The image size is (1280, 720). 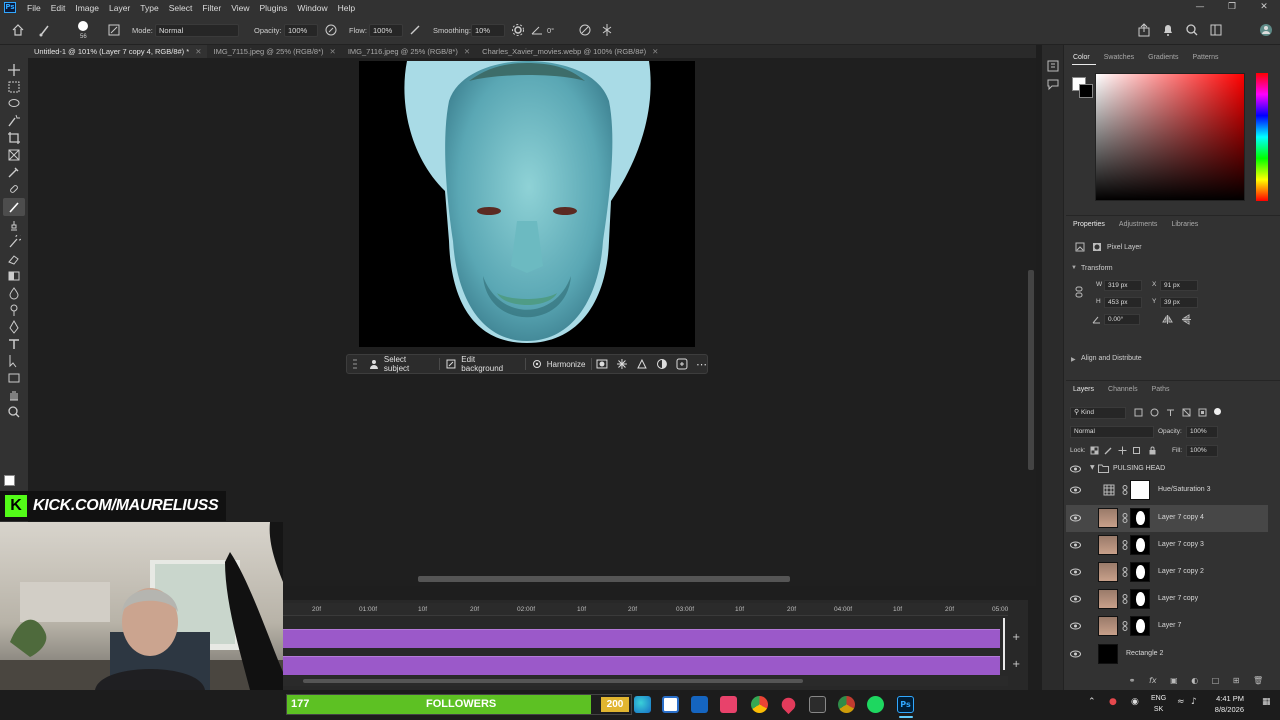 What do you see at coordinates (1167, 545) in the screenshot?
I see `layer-row: Layer 7 copy 3` at bounding box center [1167, 545].